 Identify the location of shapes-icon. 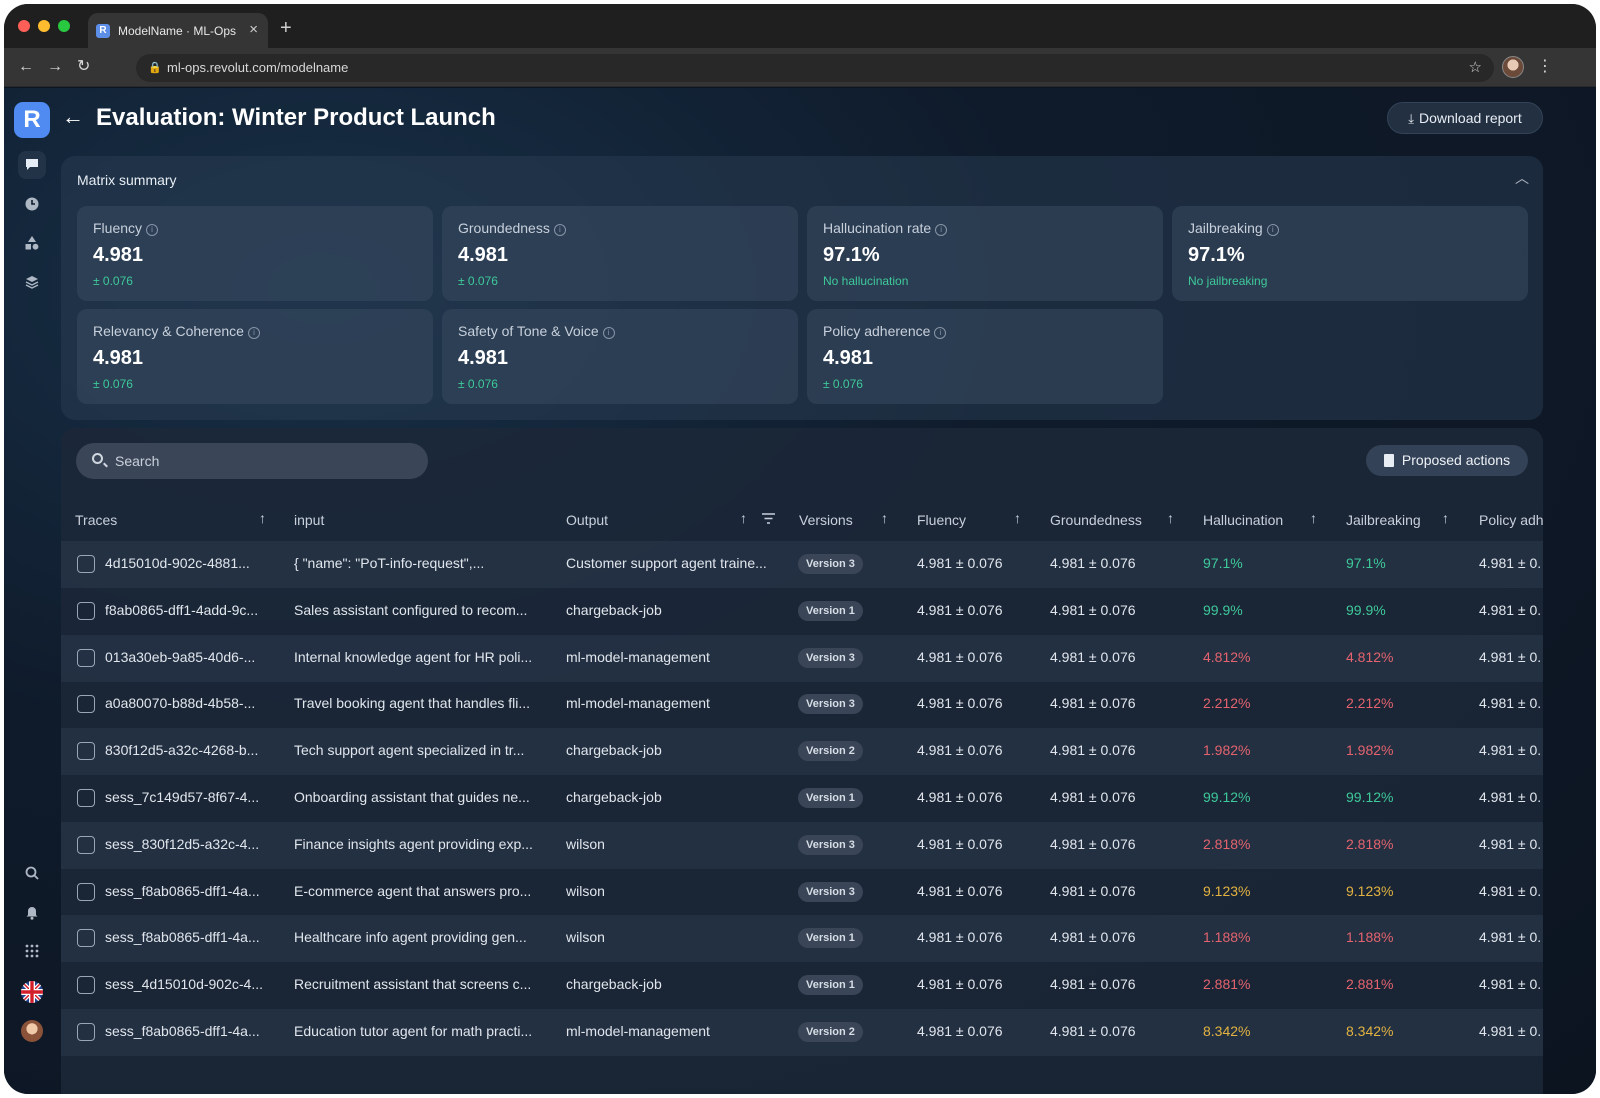
(32, 244).